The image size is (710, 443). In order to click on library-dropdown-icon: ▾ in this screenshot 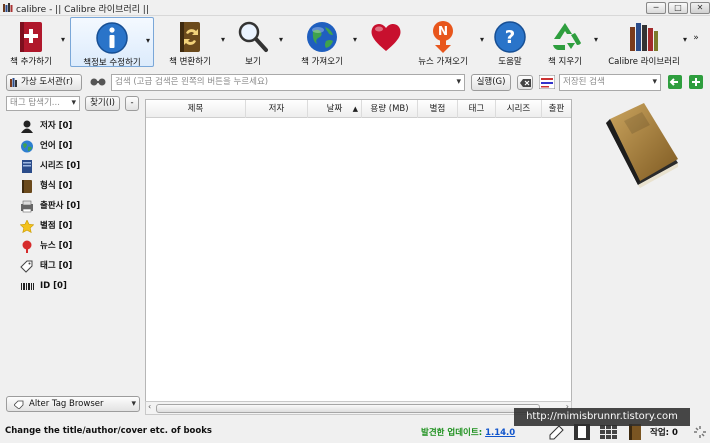, I will do `click(685, 40)`.